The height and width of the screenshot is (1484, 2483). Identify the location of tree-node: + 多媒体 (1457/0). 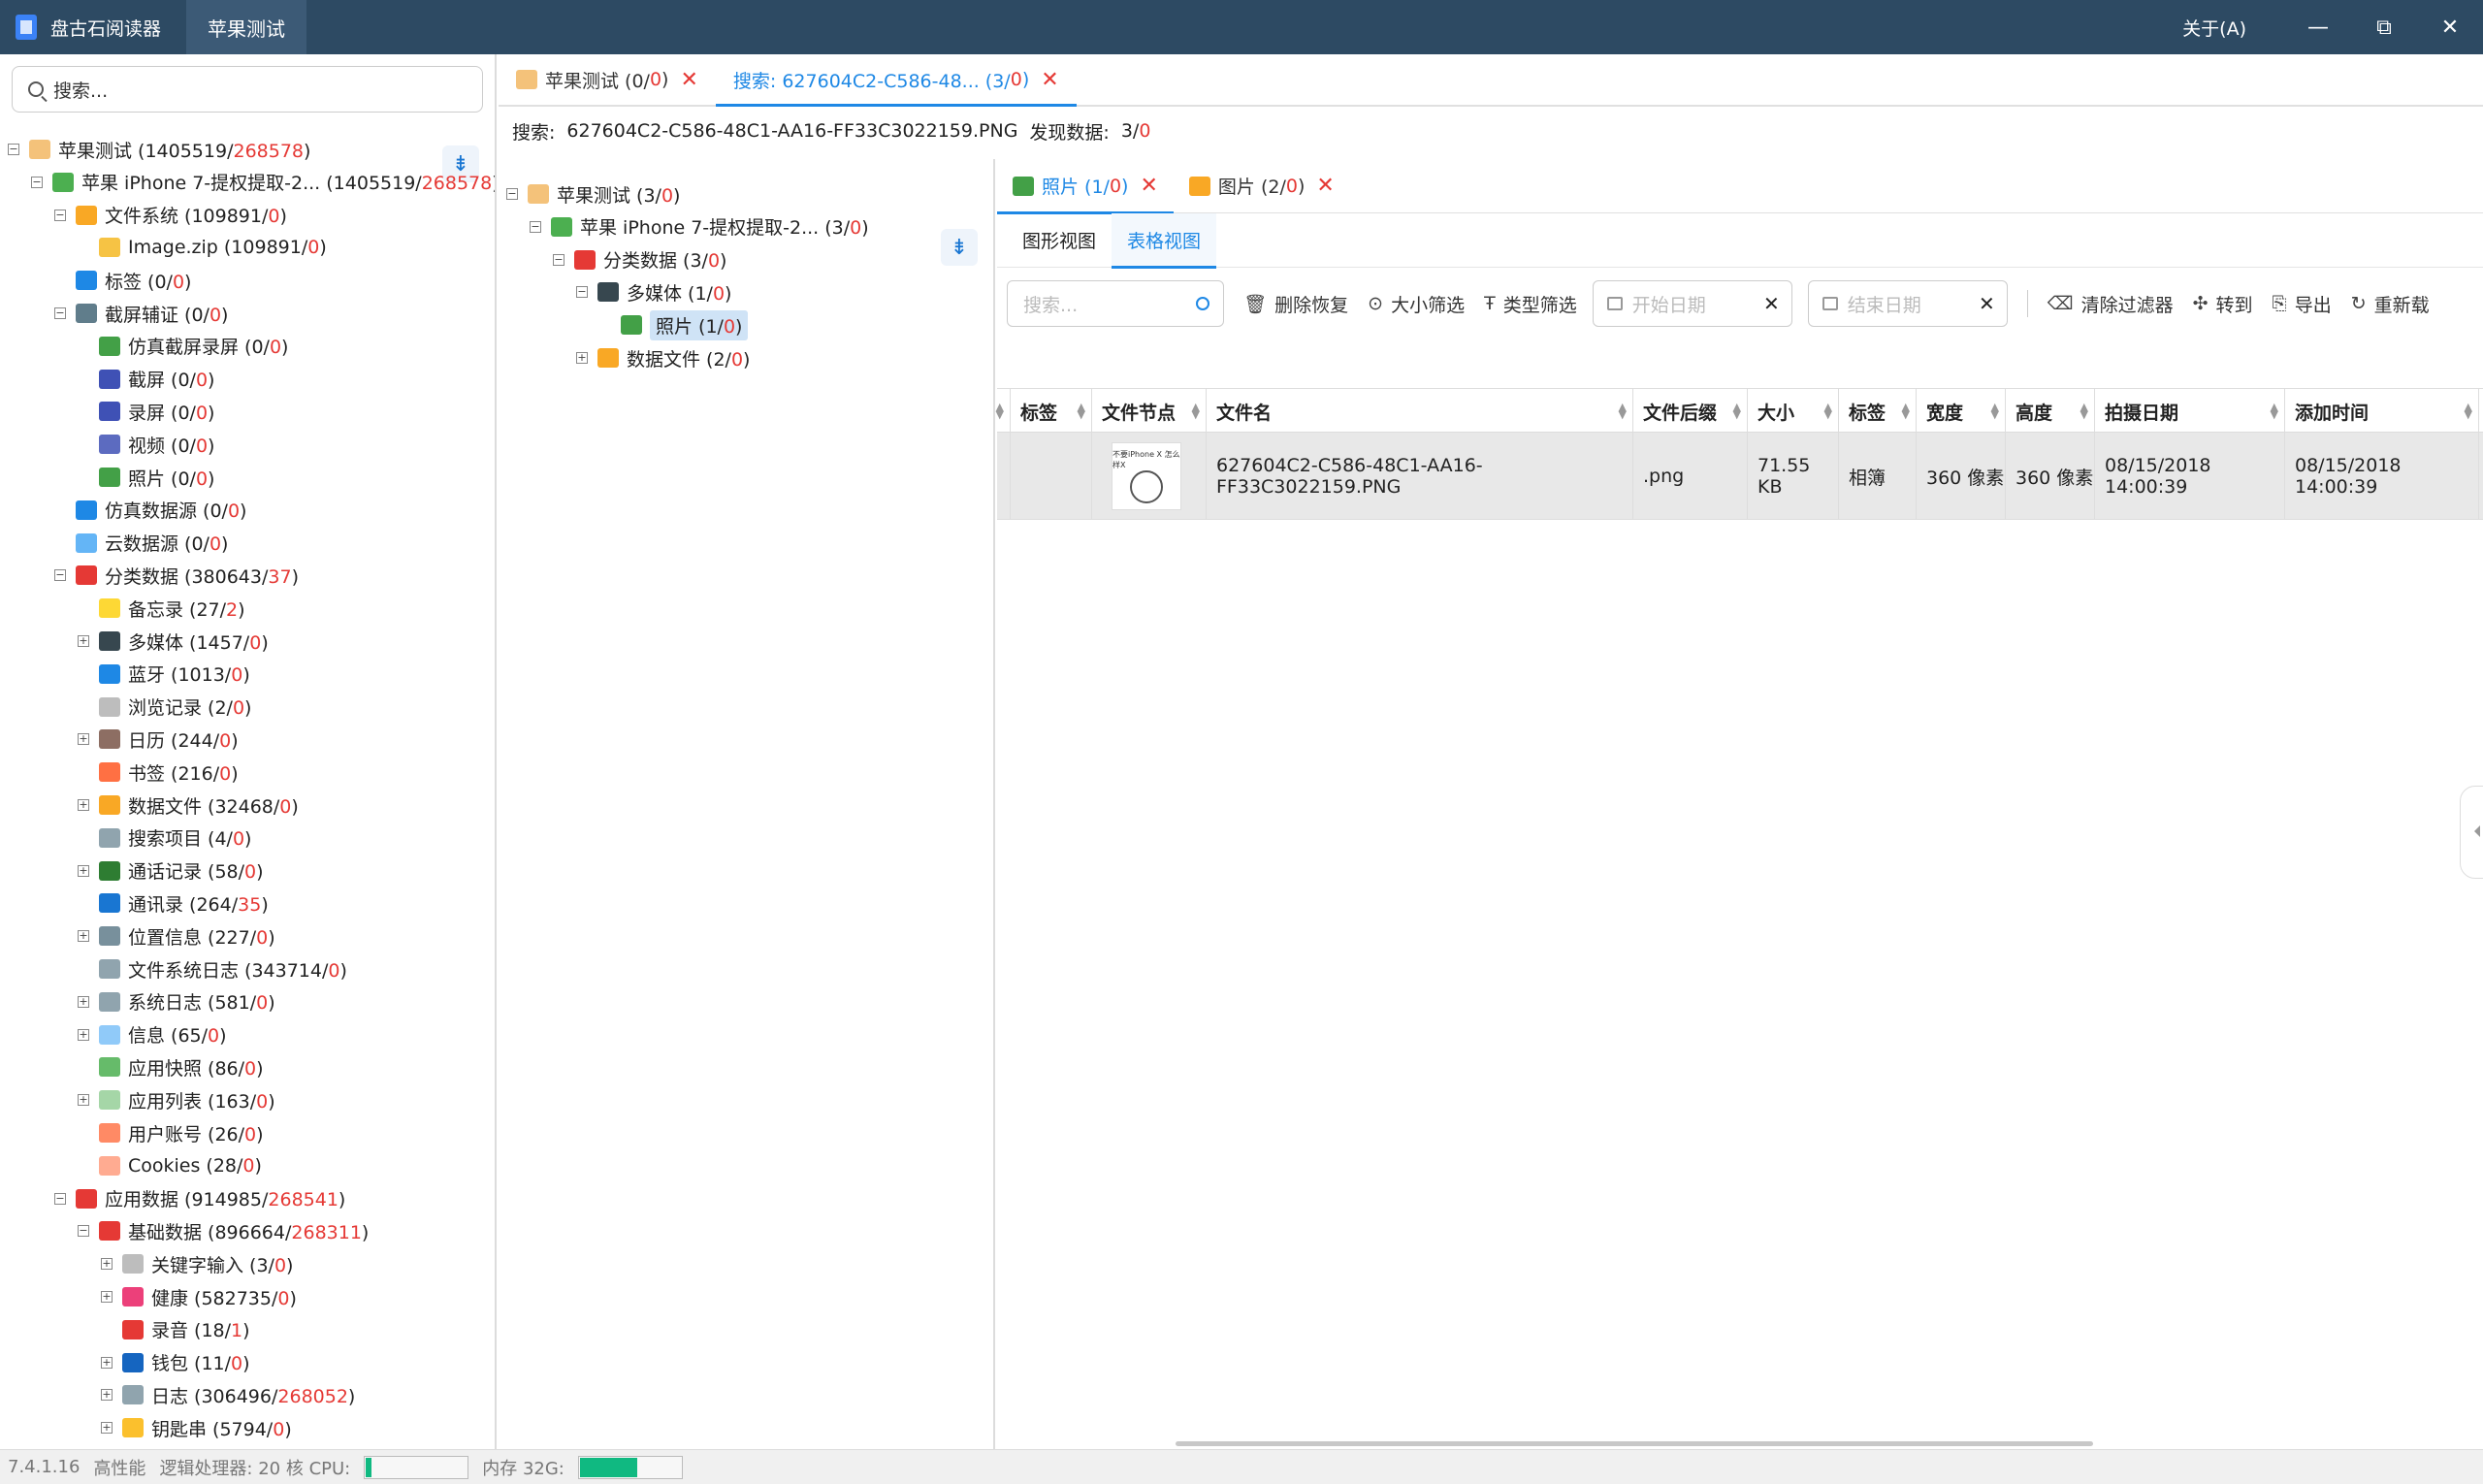
(174, 641).